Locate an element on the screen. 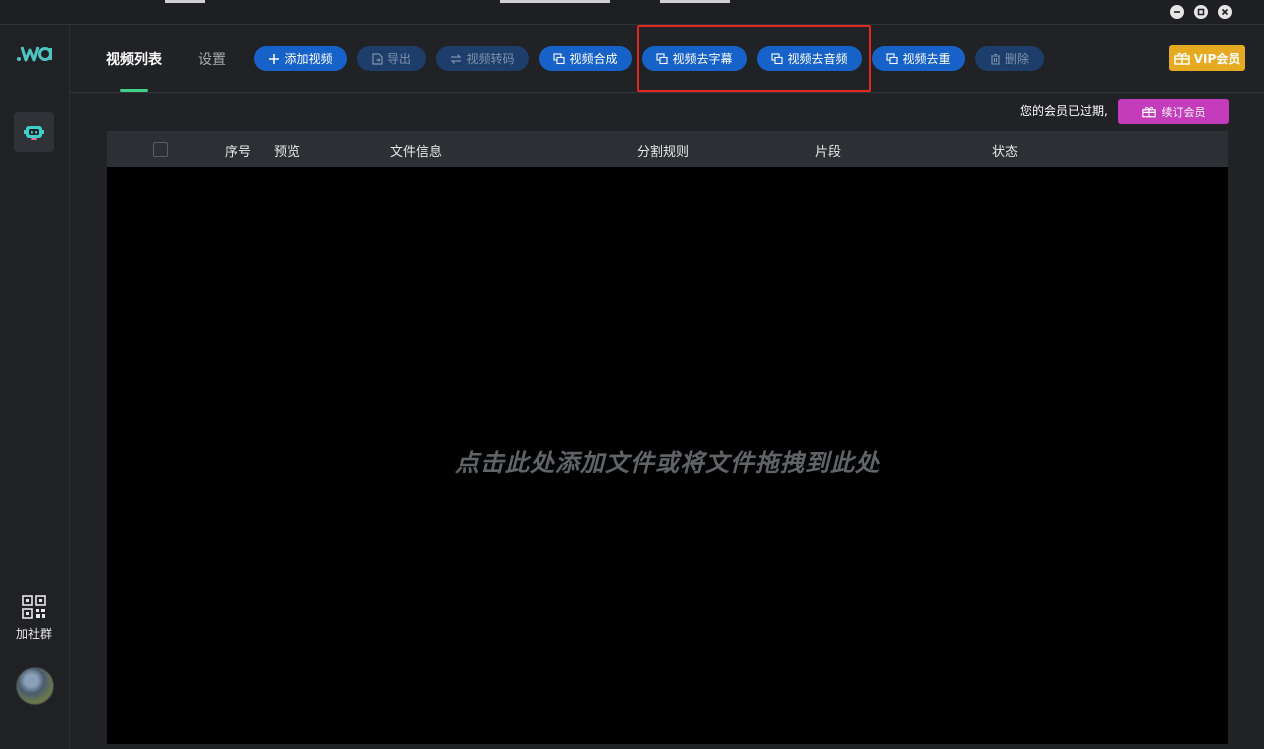  remove-subtitle-button: 视频去字幕 is located at coordinates (694, 58).